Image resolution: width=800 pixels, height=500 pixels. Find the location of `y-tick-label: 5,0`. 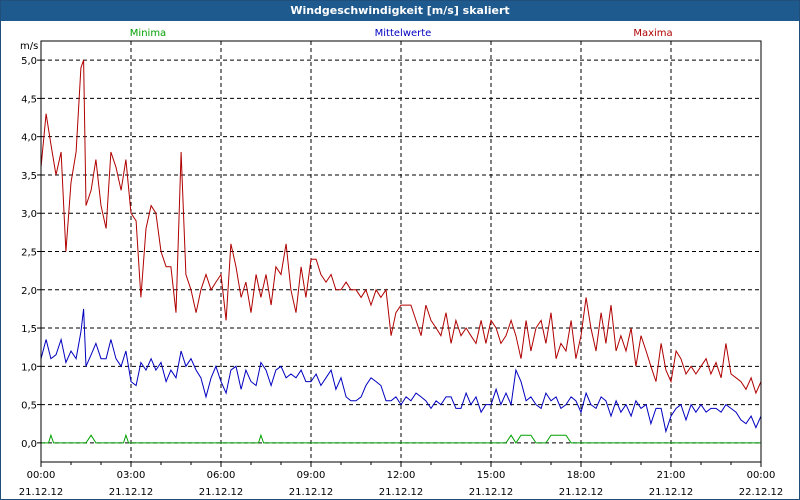

y-tick-label: 5,0 is located at coordinates (29, 61).